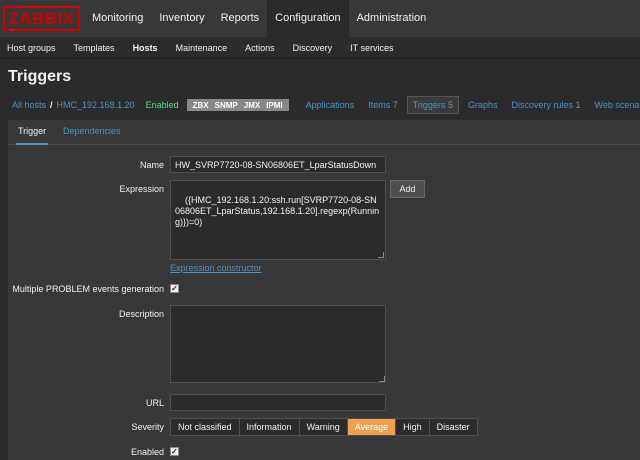 The height and width of the screenshot is (460, 640). Describe the element at coordinates (147, 452) in the screenshot. I see `enabled-label: Enabled` at that location.